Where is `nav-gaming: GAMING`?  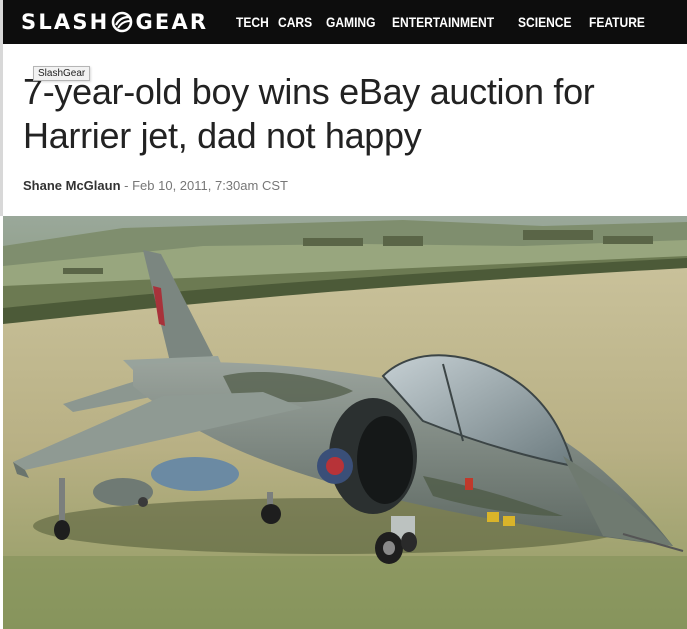 nav-gaming: GAMING is located at coordinates (351, 22).